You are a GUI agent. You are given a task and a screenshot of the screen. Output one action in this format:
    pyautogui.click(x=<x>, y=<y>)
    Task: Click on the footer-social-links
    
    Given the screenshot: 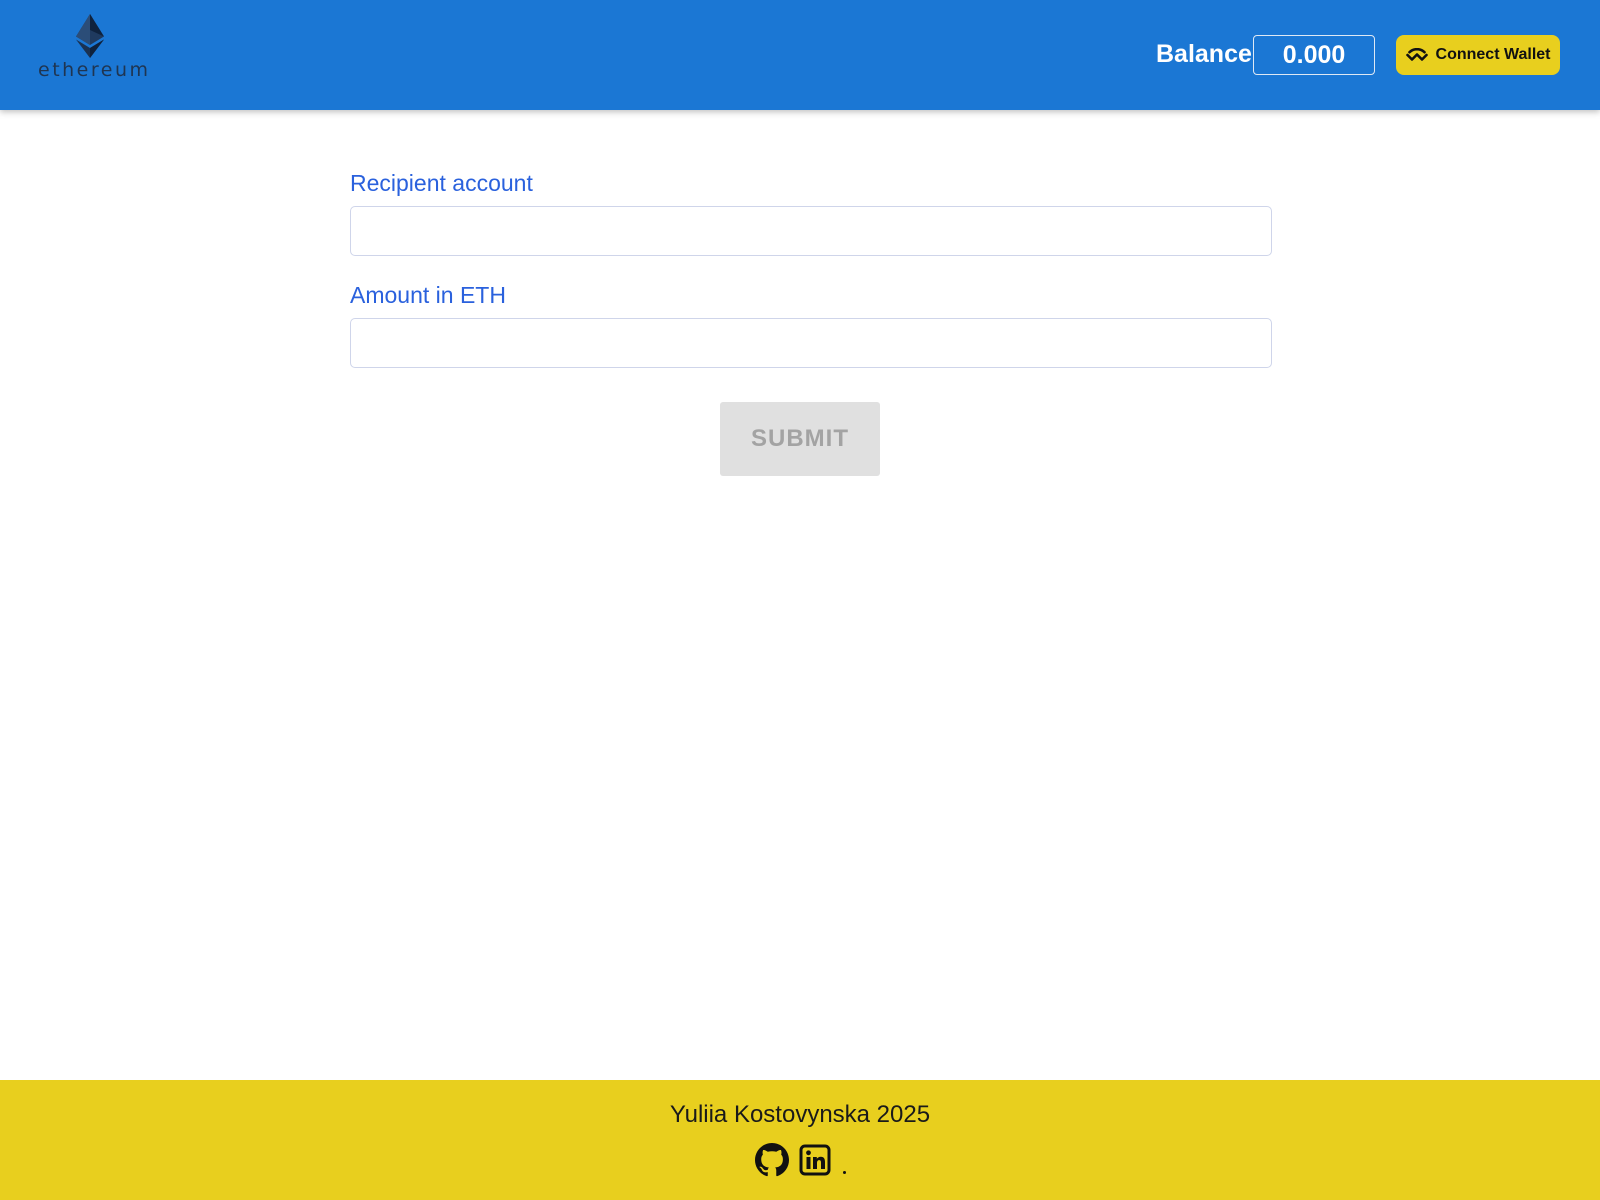 What is the action you would take?
    pyautogui.click(x=800, y=1160)
    